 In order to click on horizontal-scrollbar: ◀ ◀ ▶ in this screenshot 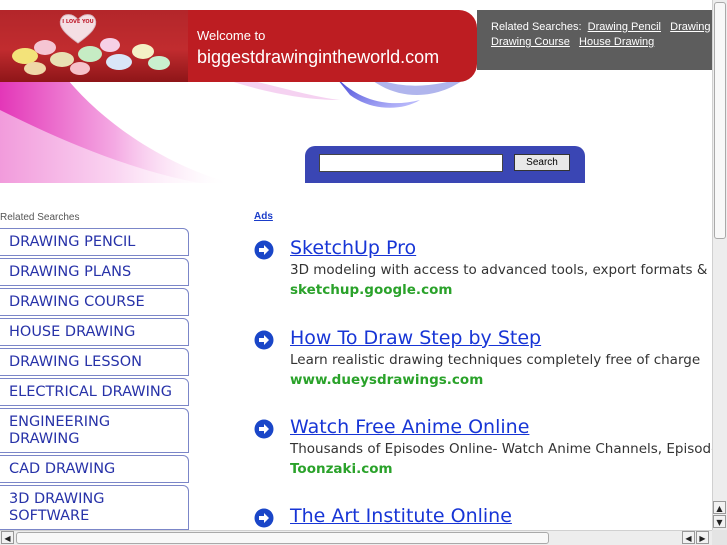, I will do `click(356, 537)`.